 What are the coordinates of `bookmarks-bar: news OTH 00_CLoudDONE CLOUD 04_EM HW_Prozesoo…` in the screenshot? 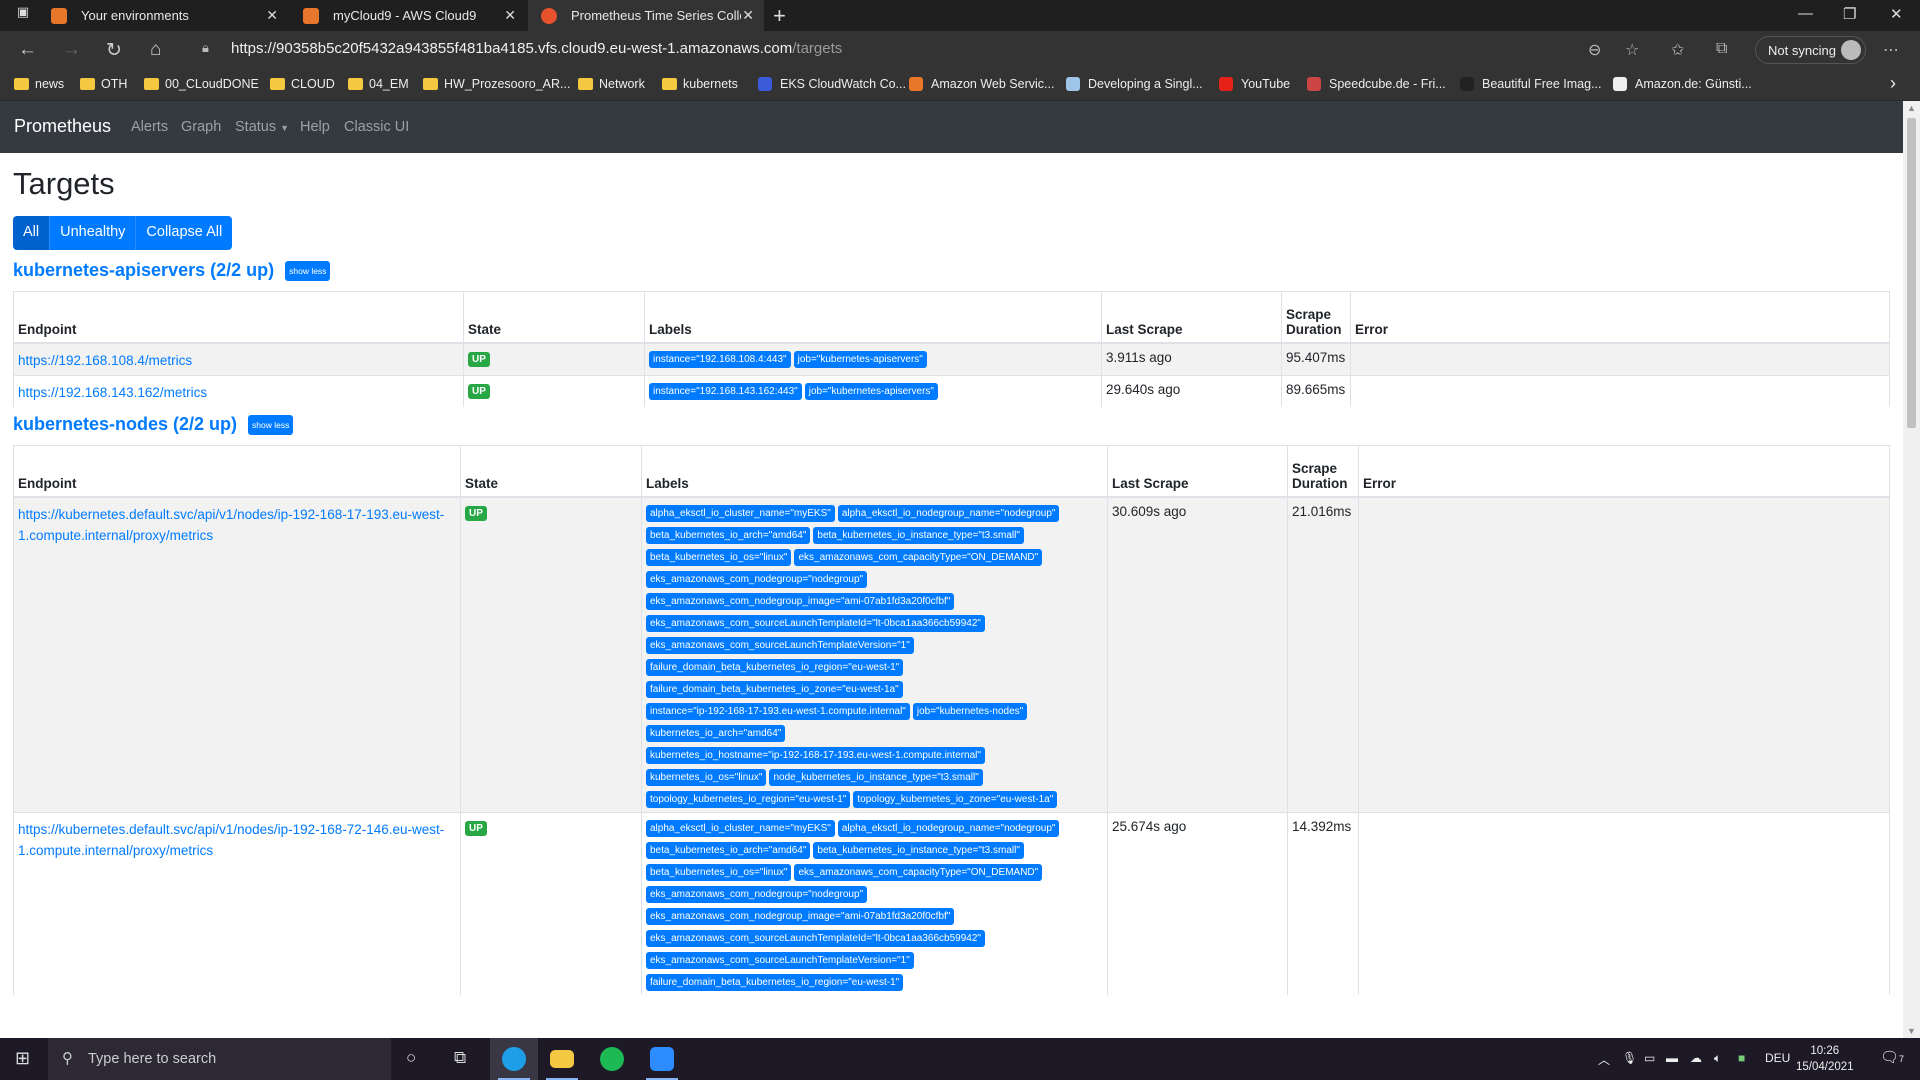 It's located at (960, 85).